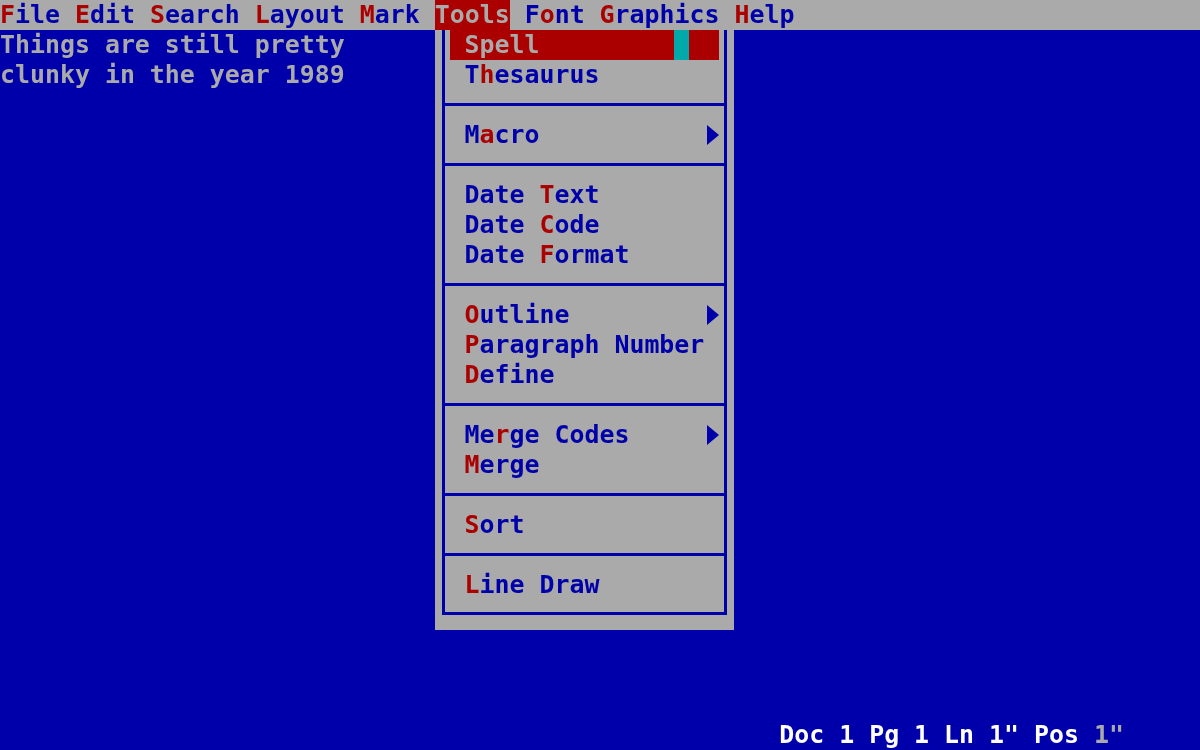 The image size is (1200, 750). Describe the element at coordinates (537, 435) in the screenshot. I see `menu-option: Merge Codes` at that location.